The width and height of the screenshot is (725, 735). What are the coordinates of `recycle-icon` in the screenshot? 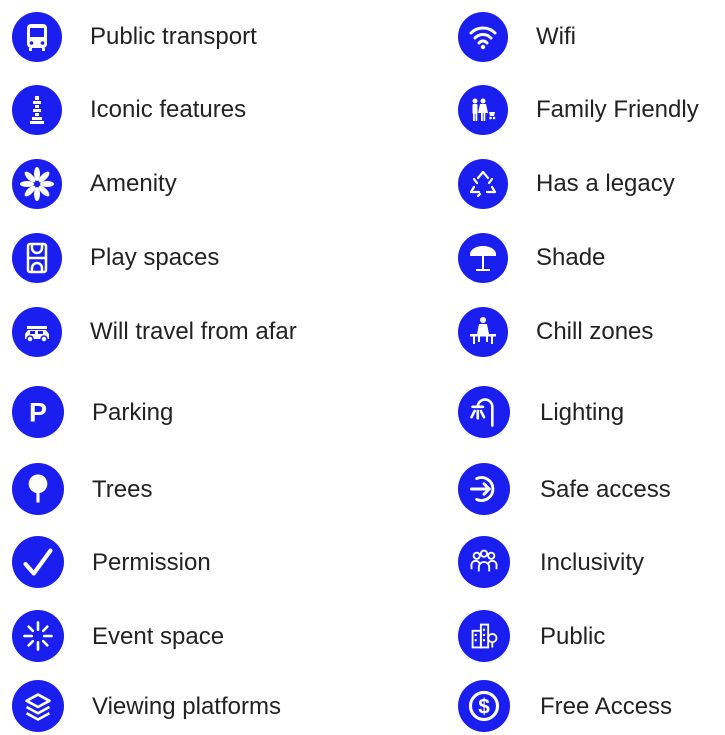 It's located at (483, 184).